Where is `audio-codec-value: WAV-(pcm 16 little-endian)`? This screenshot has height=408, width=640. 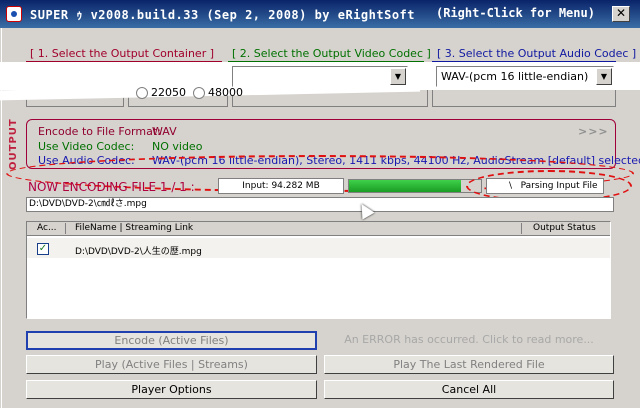
audio-codec-value: WAV-(pcm 16 little-endian) is located at coordinates (515, 76).